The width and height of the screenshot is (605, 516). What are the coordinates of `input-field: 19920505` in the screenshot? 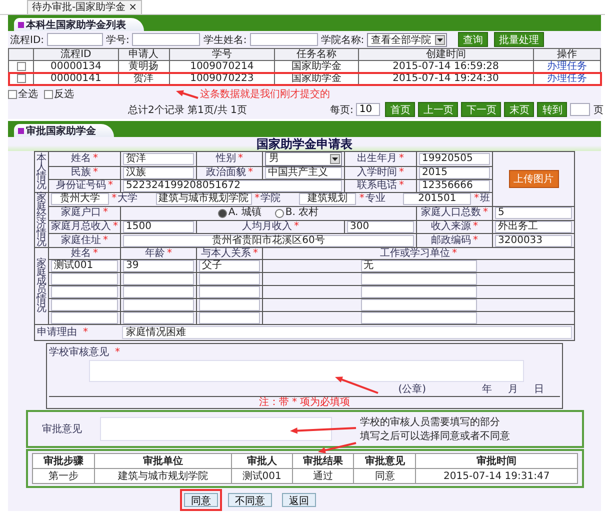 It's located at (454, 159).